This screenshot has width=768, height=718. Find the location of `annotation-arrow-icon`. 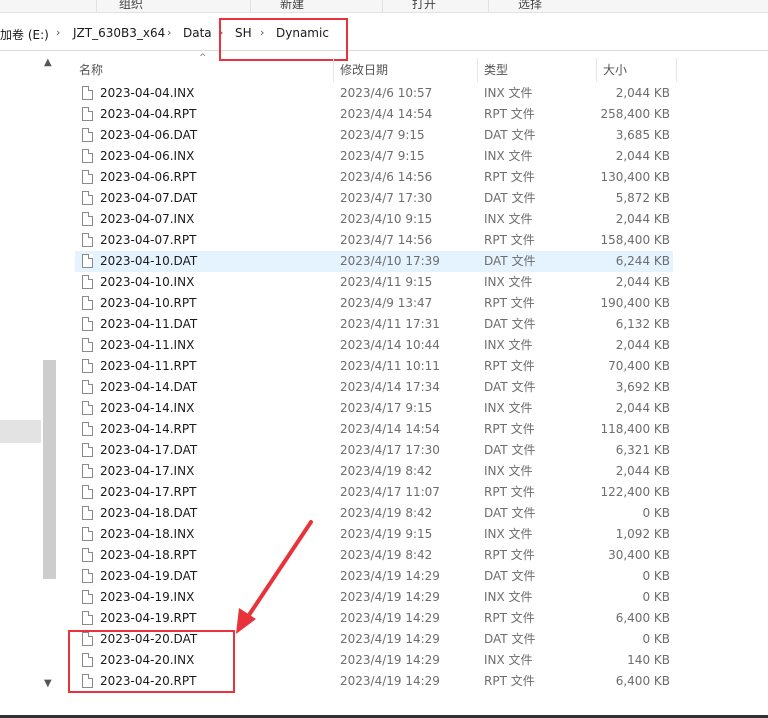

annotation-arrow-icon is located at coordinates (274, 577).